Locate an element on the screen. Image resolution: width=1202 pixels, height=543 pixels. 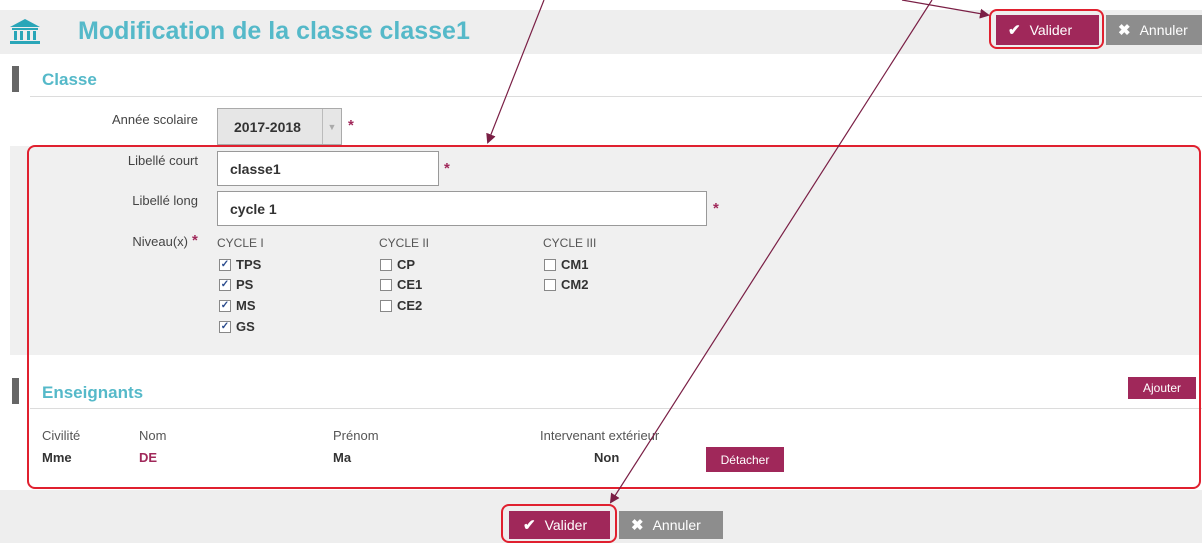
arrow-to-form-panel is located at coordinates (515, 72).